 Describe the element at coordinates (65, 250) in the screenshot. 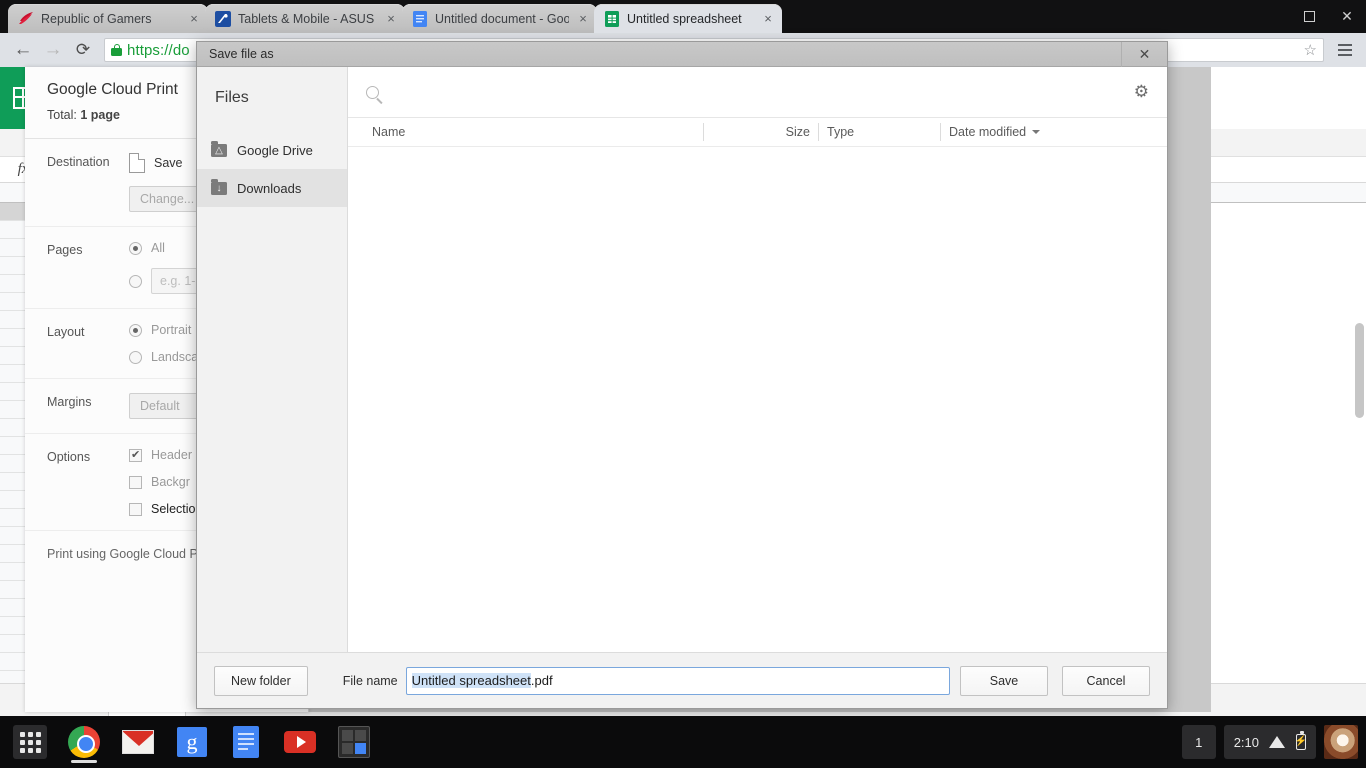

I see `print-label-pages: Pages` at that location.